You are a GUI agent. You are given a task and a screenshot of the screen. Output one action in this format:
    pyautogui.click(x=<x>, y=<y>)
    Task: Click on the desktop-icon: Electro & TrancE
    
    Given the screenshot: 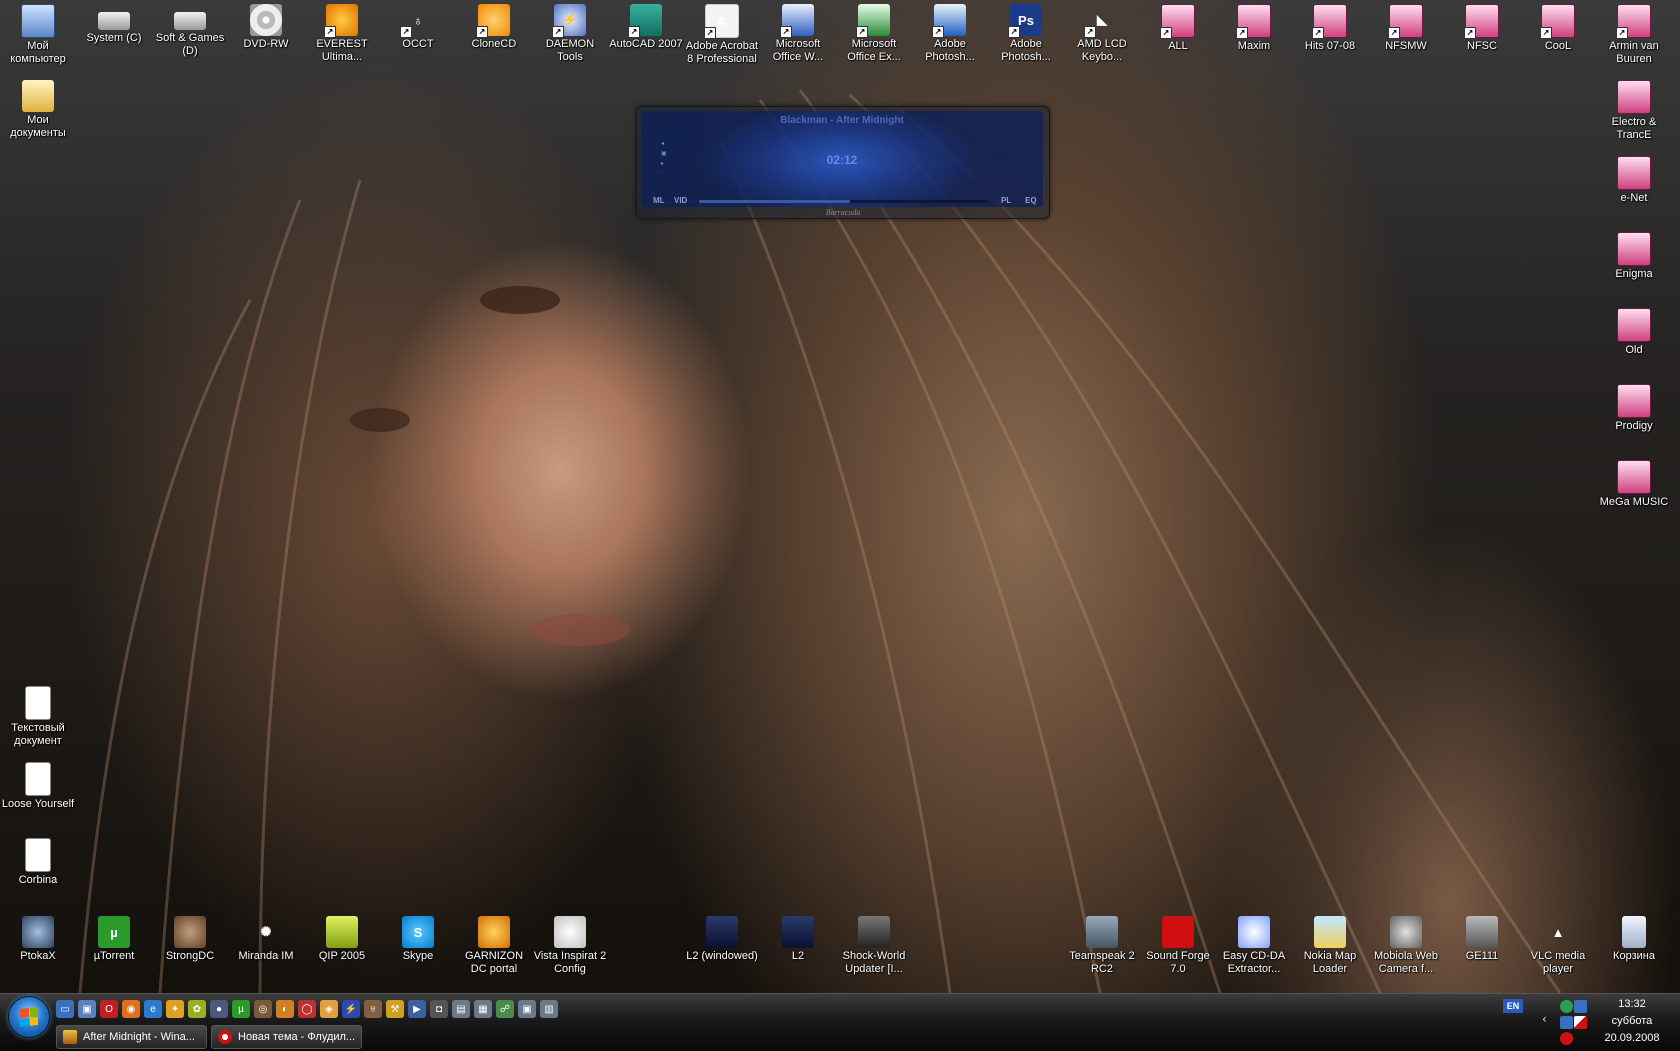 What is the action you would take?
    pyautogui.click(x=1634, y=109)
    